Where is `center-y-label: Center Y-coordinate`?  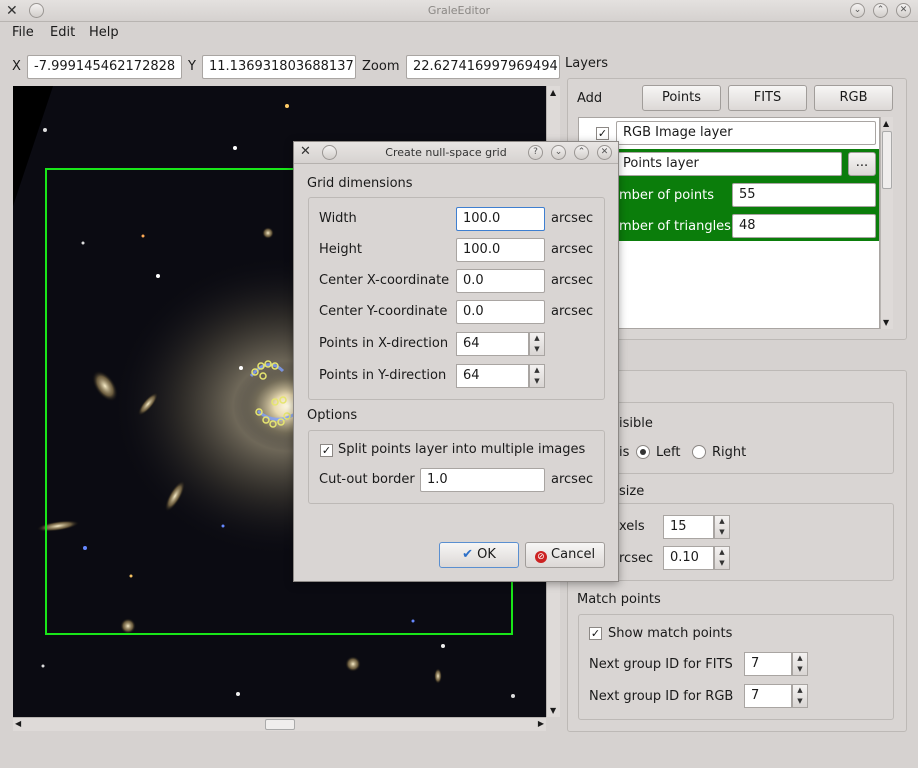
center-y-label: Center Y-coordinate is located at coordinates (383, 311).